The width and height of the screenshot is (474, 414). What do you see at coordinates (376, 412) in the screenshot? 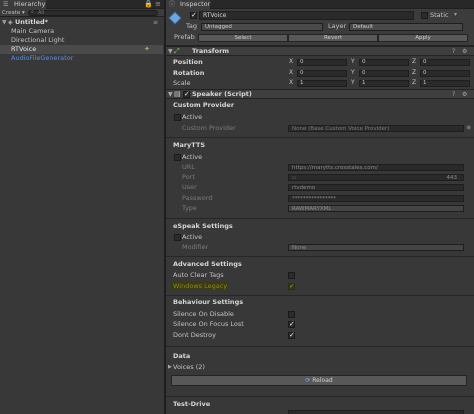
I see `test-drive-text-field` at bounding box center [376, 412].